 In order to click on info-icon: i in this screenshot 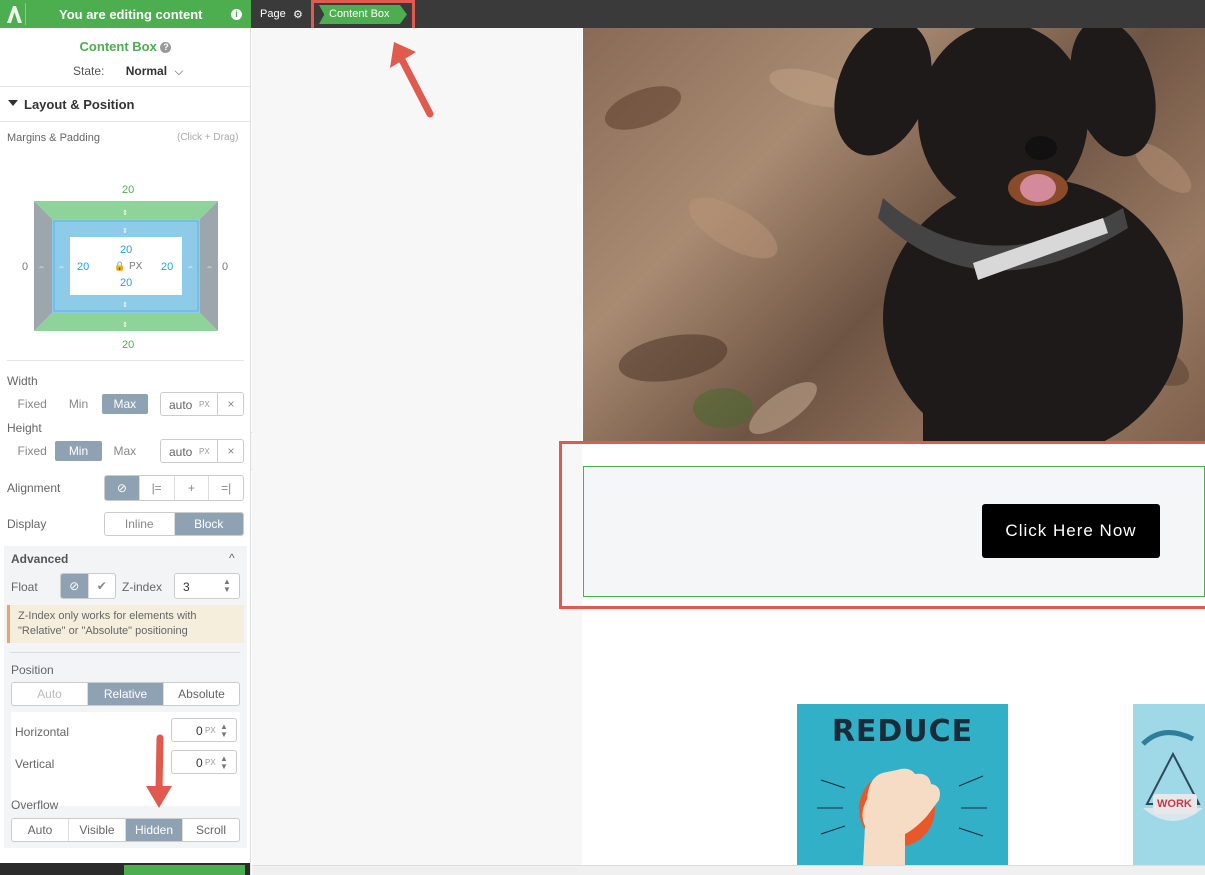, I will do `click(236, 14)`.